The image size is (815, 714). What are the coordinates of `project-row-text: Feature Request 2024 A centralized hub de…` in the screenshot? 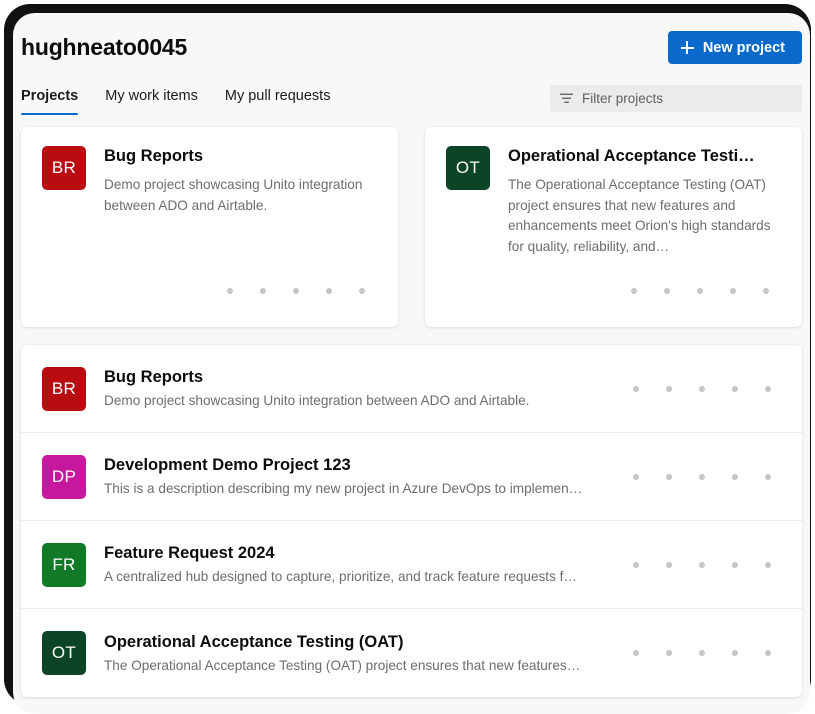 It's located at (361, 564).